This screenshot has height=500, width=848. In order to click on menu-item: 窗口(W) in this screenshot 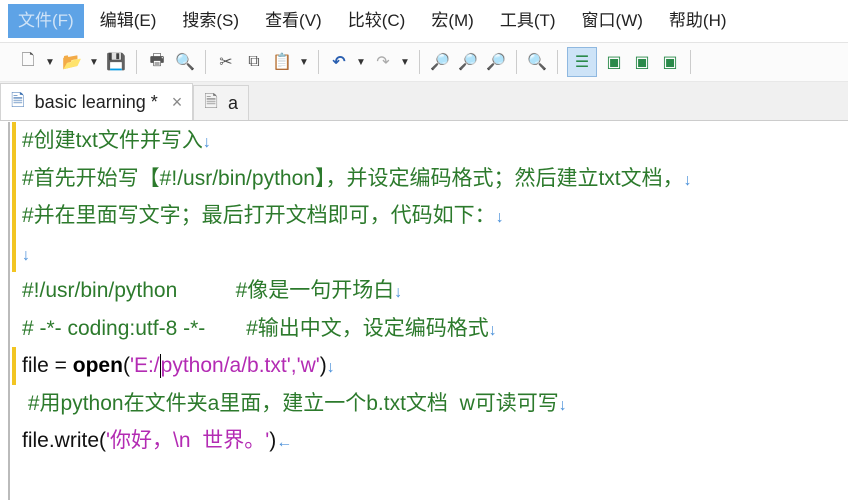, I will do `click(612, 21)`.